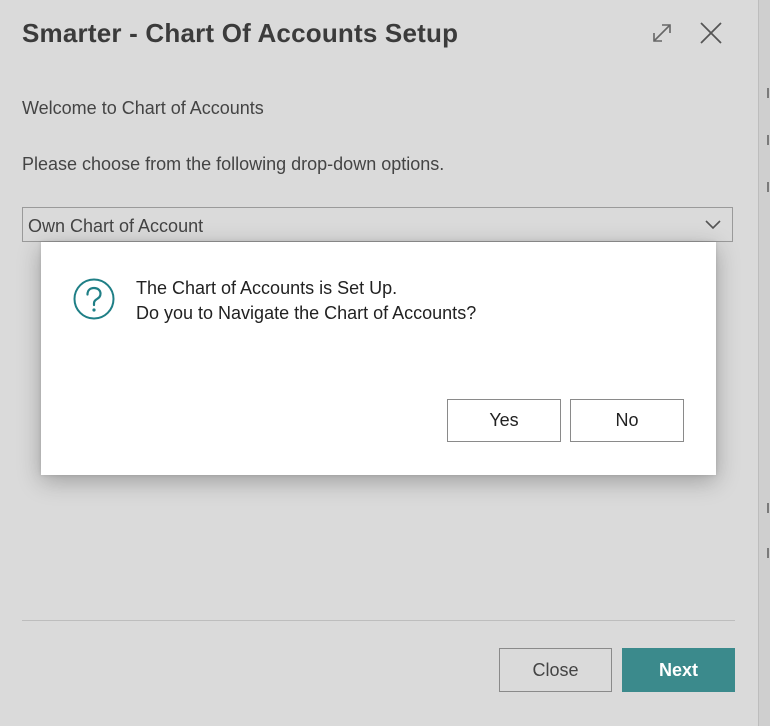  Describe the element at coordinates (764, 363) in the screenshot. I see `background-page-edge` at that location.